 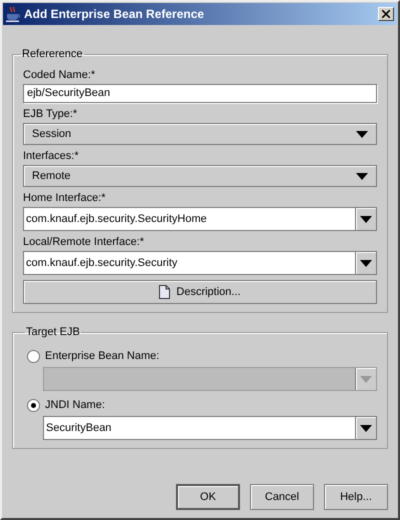 I want to click on close-button, so click(x=386, y=14).